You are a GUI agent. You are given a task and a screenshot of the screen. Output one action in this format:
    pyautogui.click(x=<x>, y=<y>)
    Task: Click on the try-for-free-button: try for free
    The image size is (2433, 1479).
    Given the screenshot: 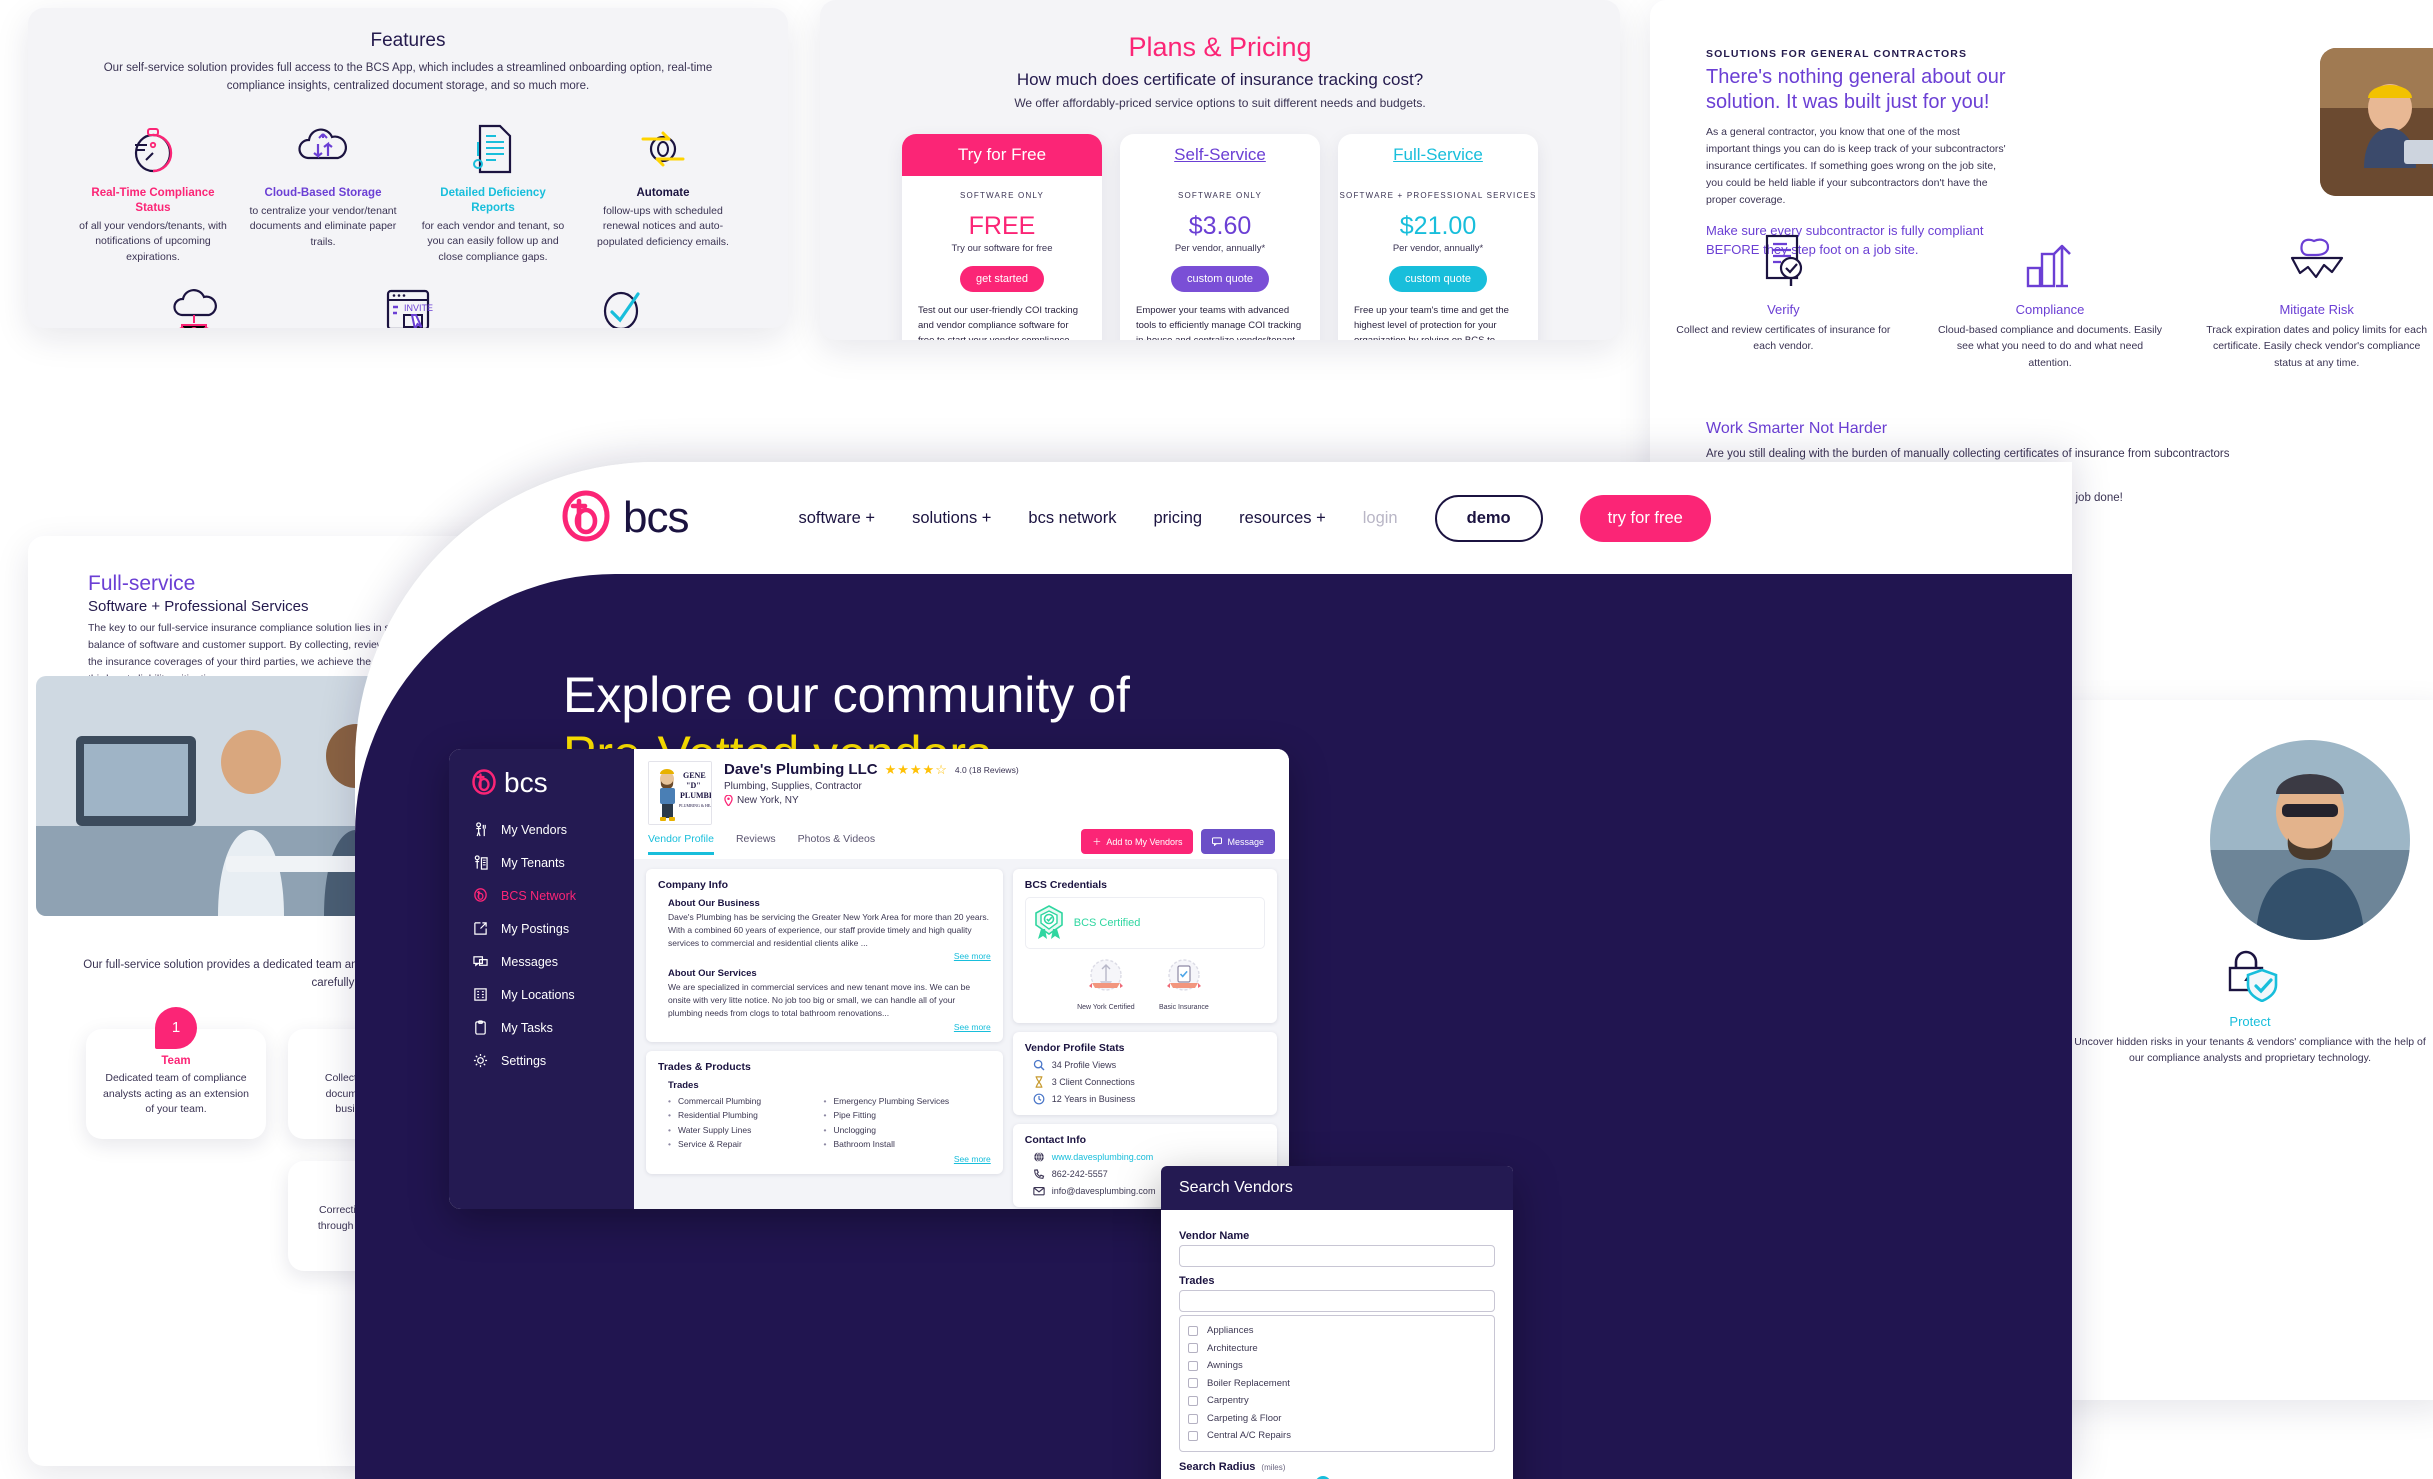 What is the action you would take?
    pyautogui.click(x=1645, y=518)
    